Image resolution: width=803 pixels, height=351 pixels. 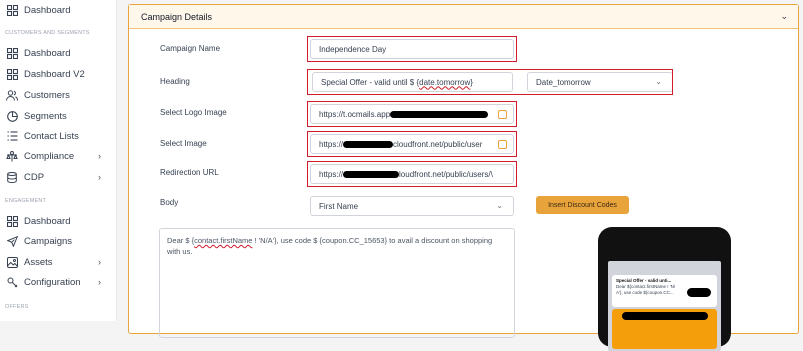 I want to click on pie-icon, so click(x=12, y=116).